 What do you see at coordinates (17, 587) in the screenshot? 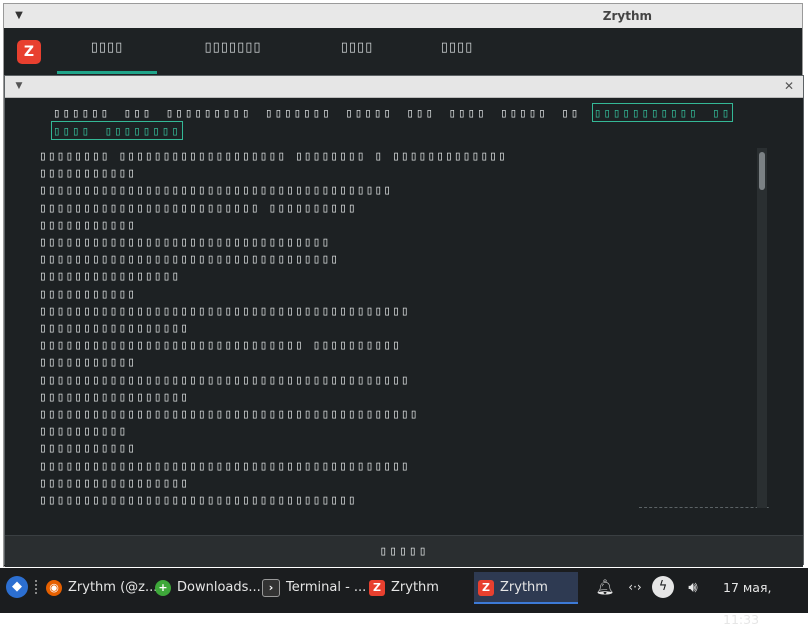
I see `start-menu-icon: ◆` at bounding box center [17, 587].